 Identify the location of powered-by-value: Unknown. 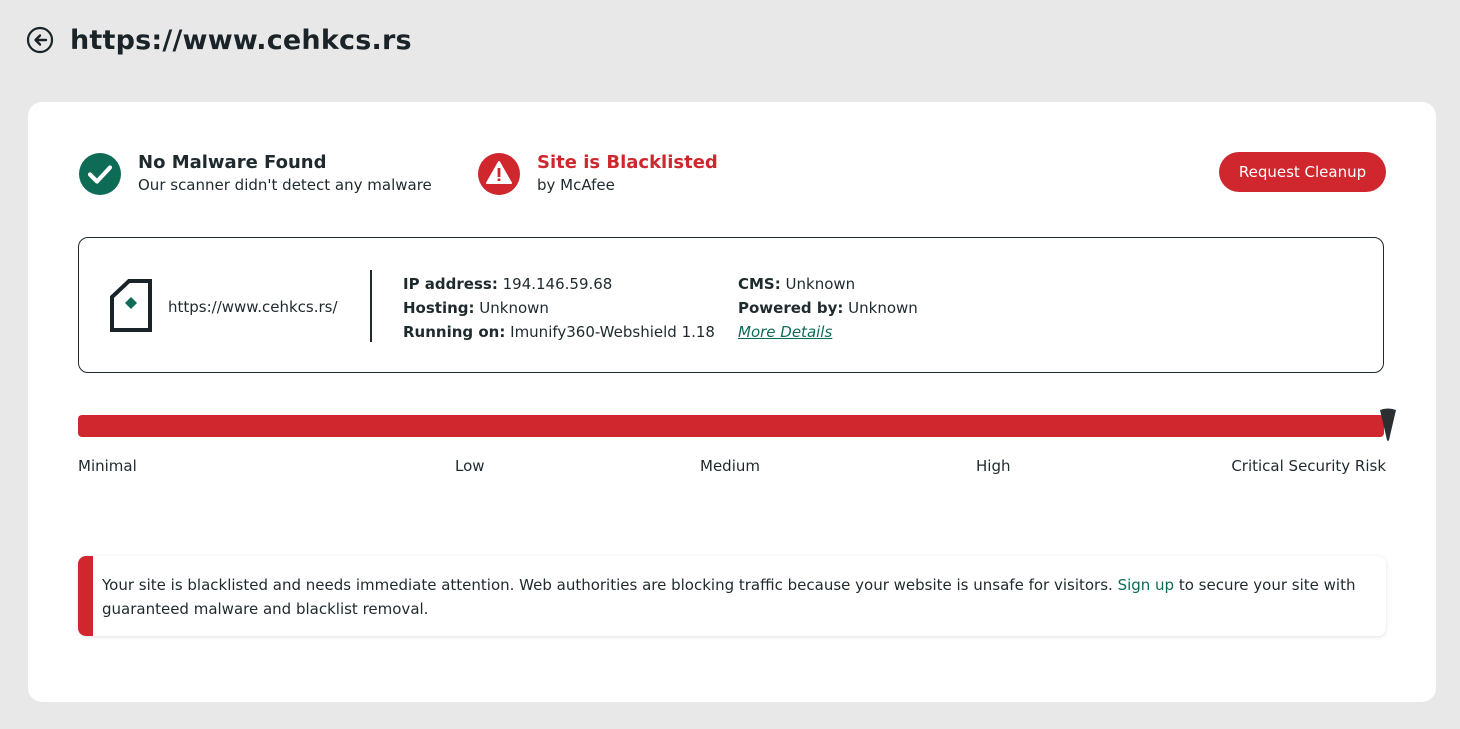
(883, 308).